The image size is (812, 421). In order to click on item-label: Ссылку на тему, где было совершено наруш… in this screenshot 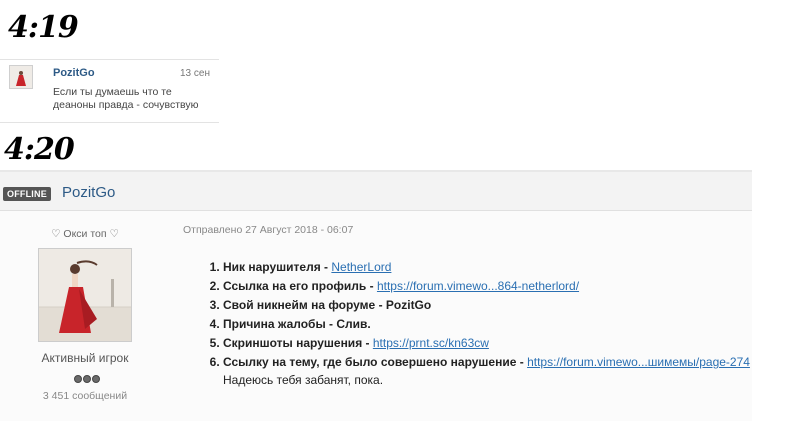, I will do `click(375, 362)`.